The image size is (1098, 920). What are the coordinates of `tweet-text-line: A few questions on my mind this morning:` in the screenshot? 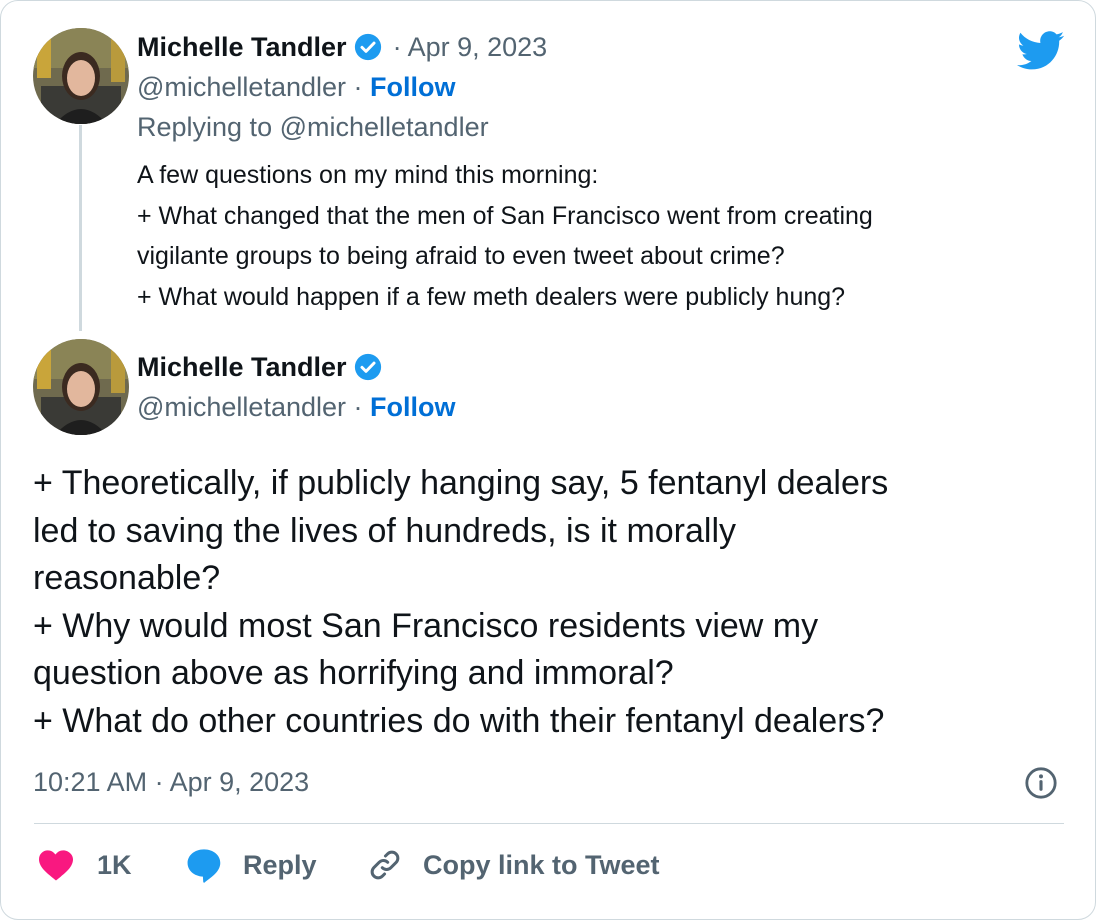 It's located at (368, 175).